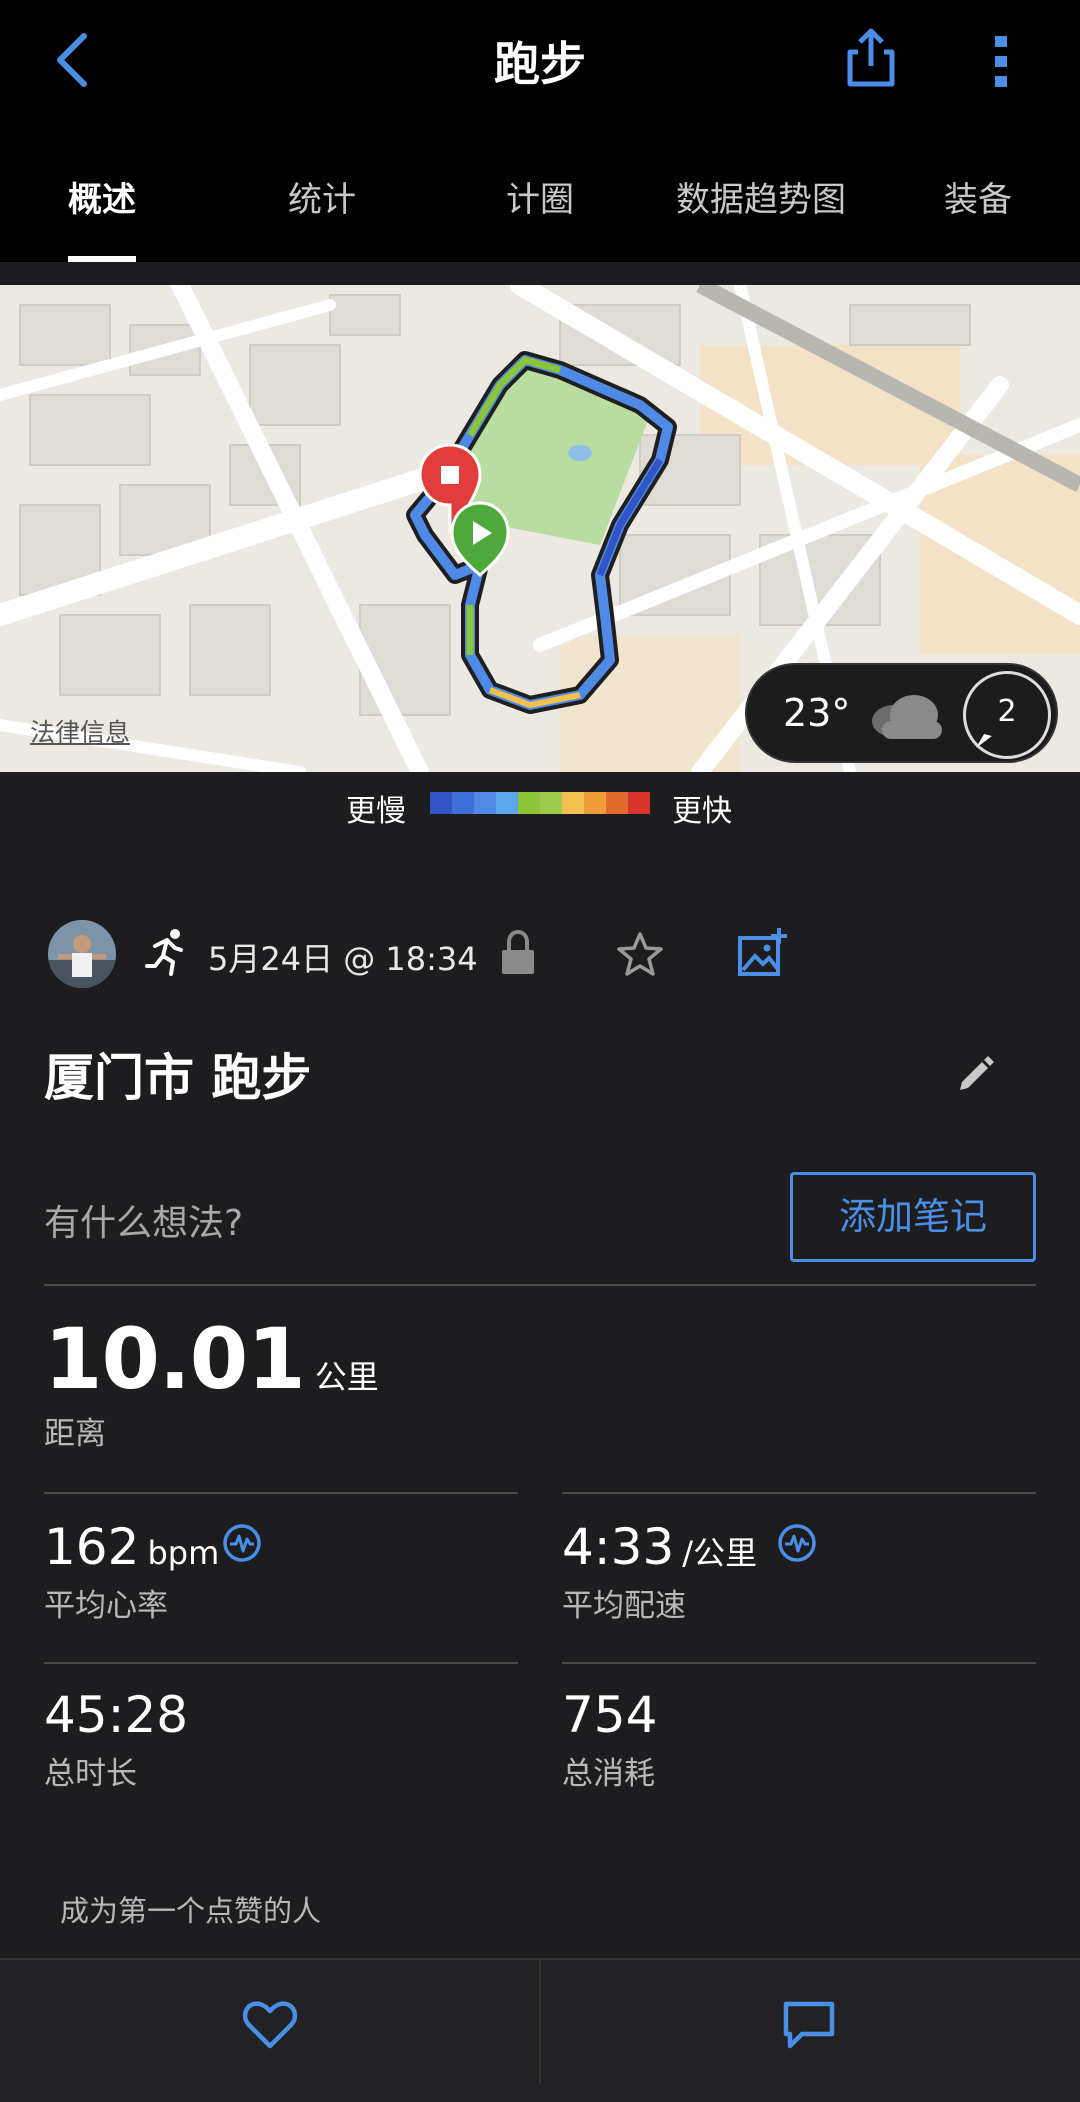 This screenshot has width=1080, height=2102. Describe the element at coordinates (978, 196) in the screenshot. I see `tab-gear: 装备` at that location.